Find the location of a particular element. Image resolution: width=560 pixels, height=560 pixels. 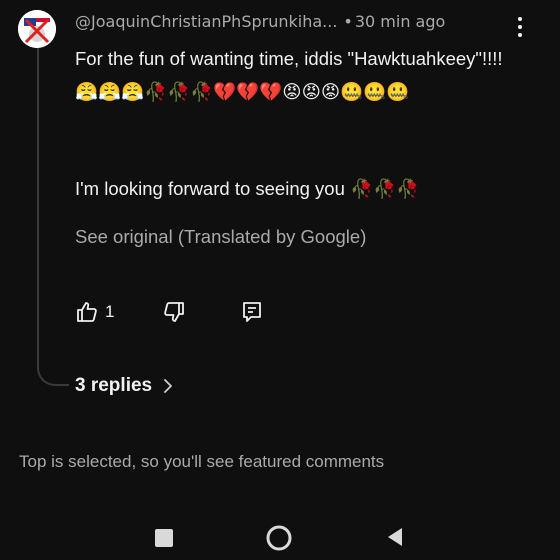

see-original-link: See original (Translated by Google) is located at coordinates (220, 237).